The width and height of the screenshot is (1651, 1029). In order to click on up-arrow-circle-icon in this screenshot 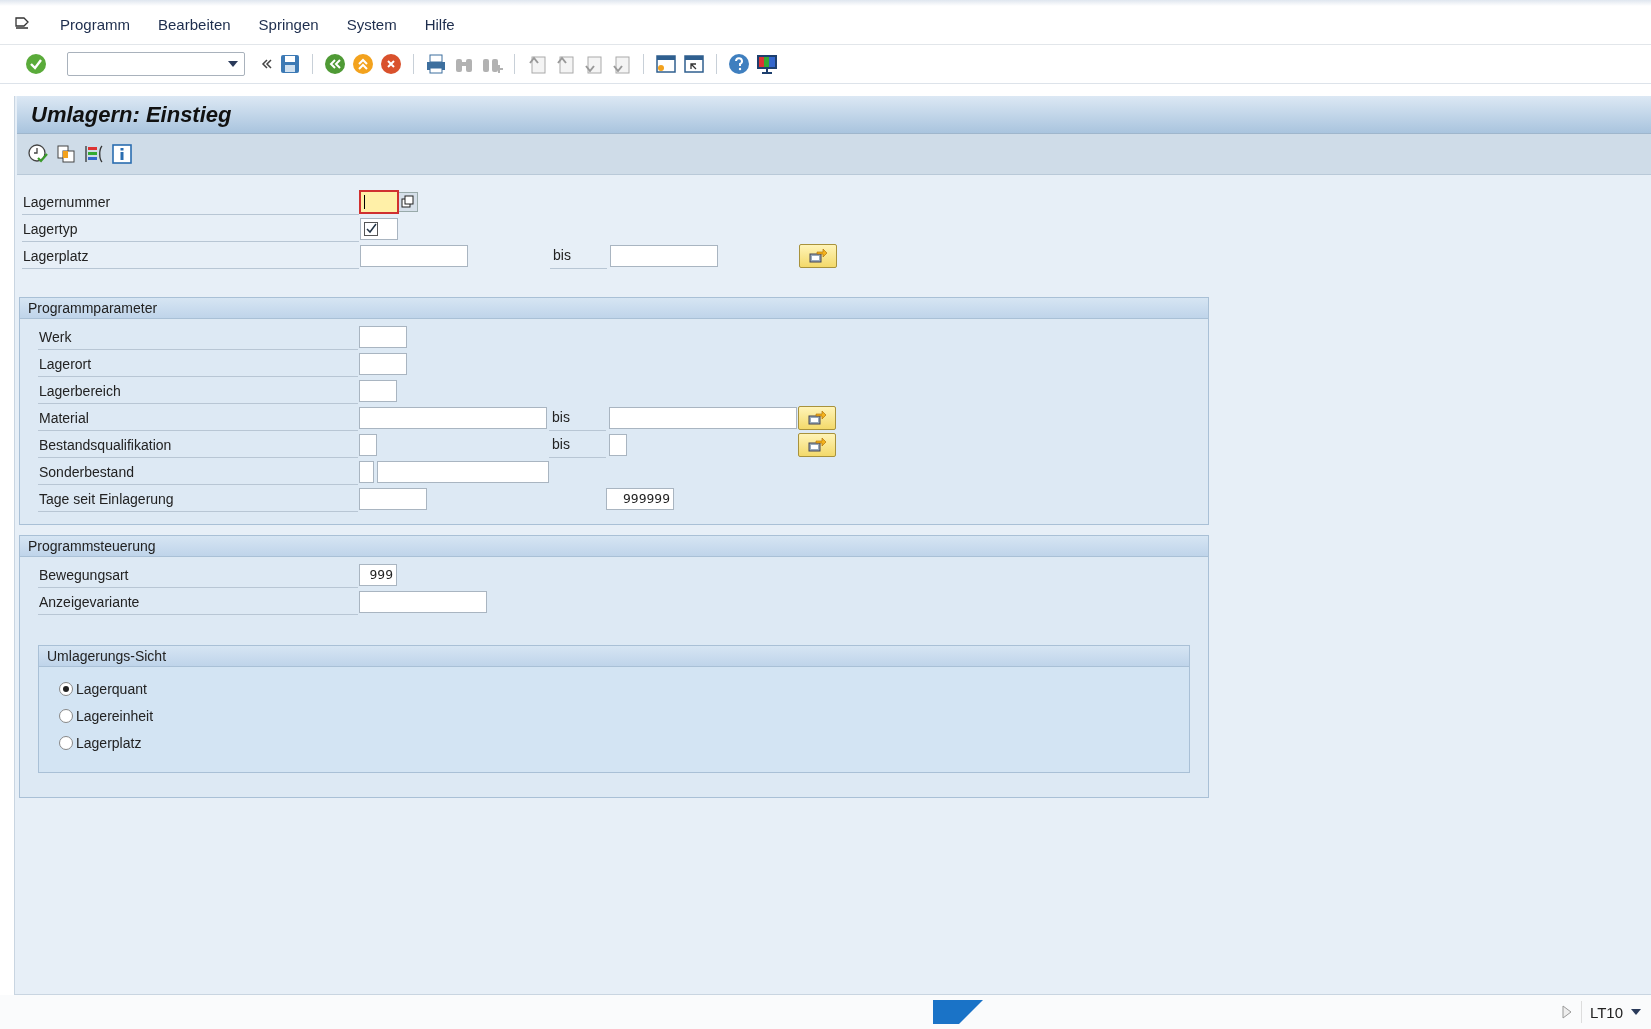, I will do `click(363, 64)`.